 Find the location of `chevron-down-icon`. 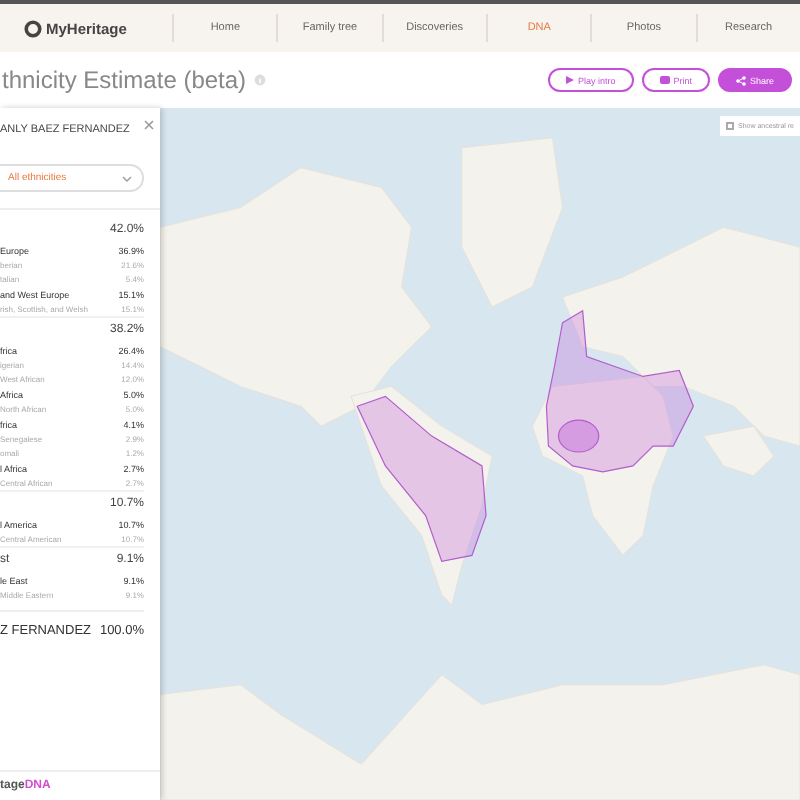

chevron-down-icon is located at coordinates (127, 178).